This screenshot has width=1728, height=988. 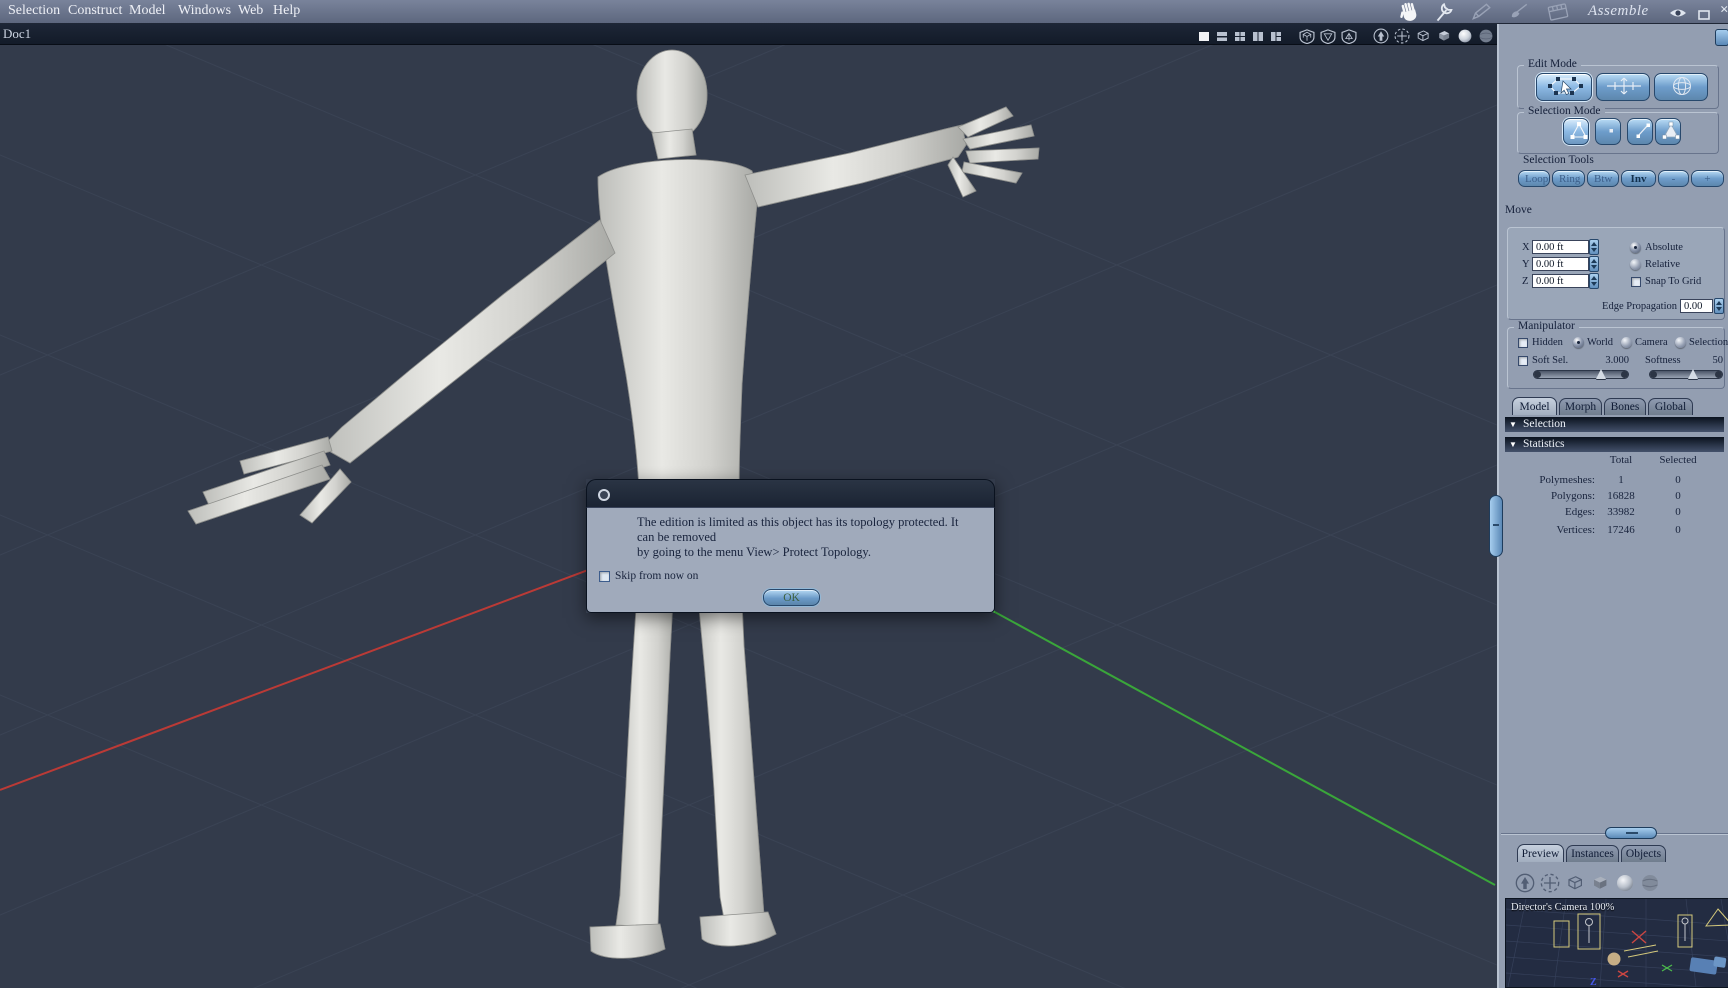 I want to click on menu-selection: Selection, so click(x=34, y=11).